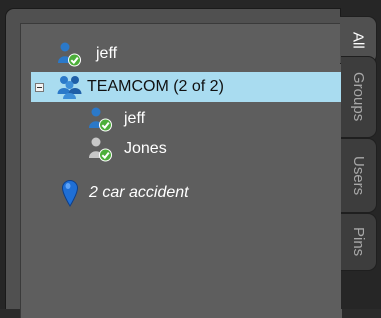  What do you see at coordinates (39, 87) in the screenshot?
I see `collapse-toggle` at bounding box center [39, 87].